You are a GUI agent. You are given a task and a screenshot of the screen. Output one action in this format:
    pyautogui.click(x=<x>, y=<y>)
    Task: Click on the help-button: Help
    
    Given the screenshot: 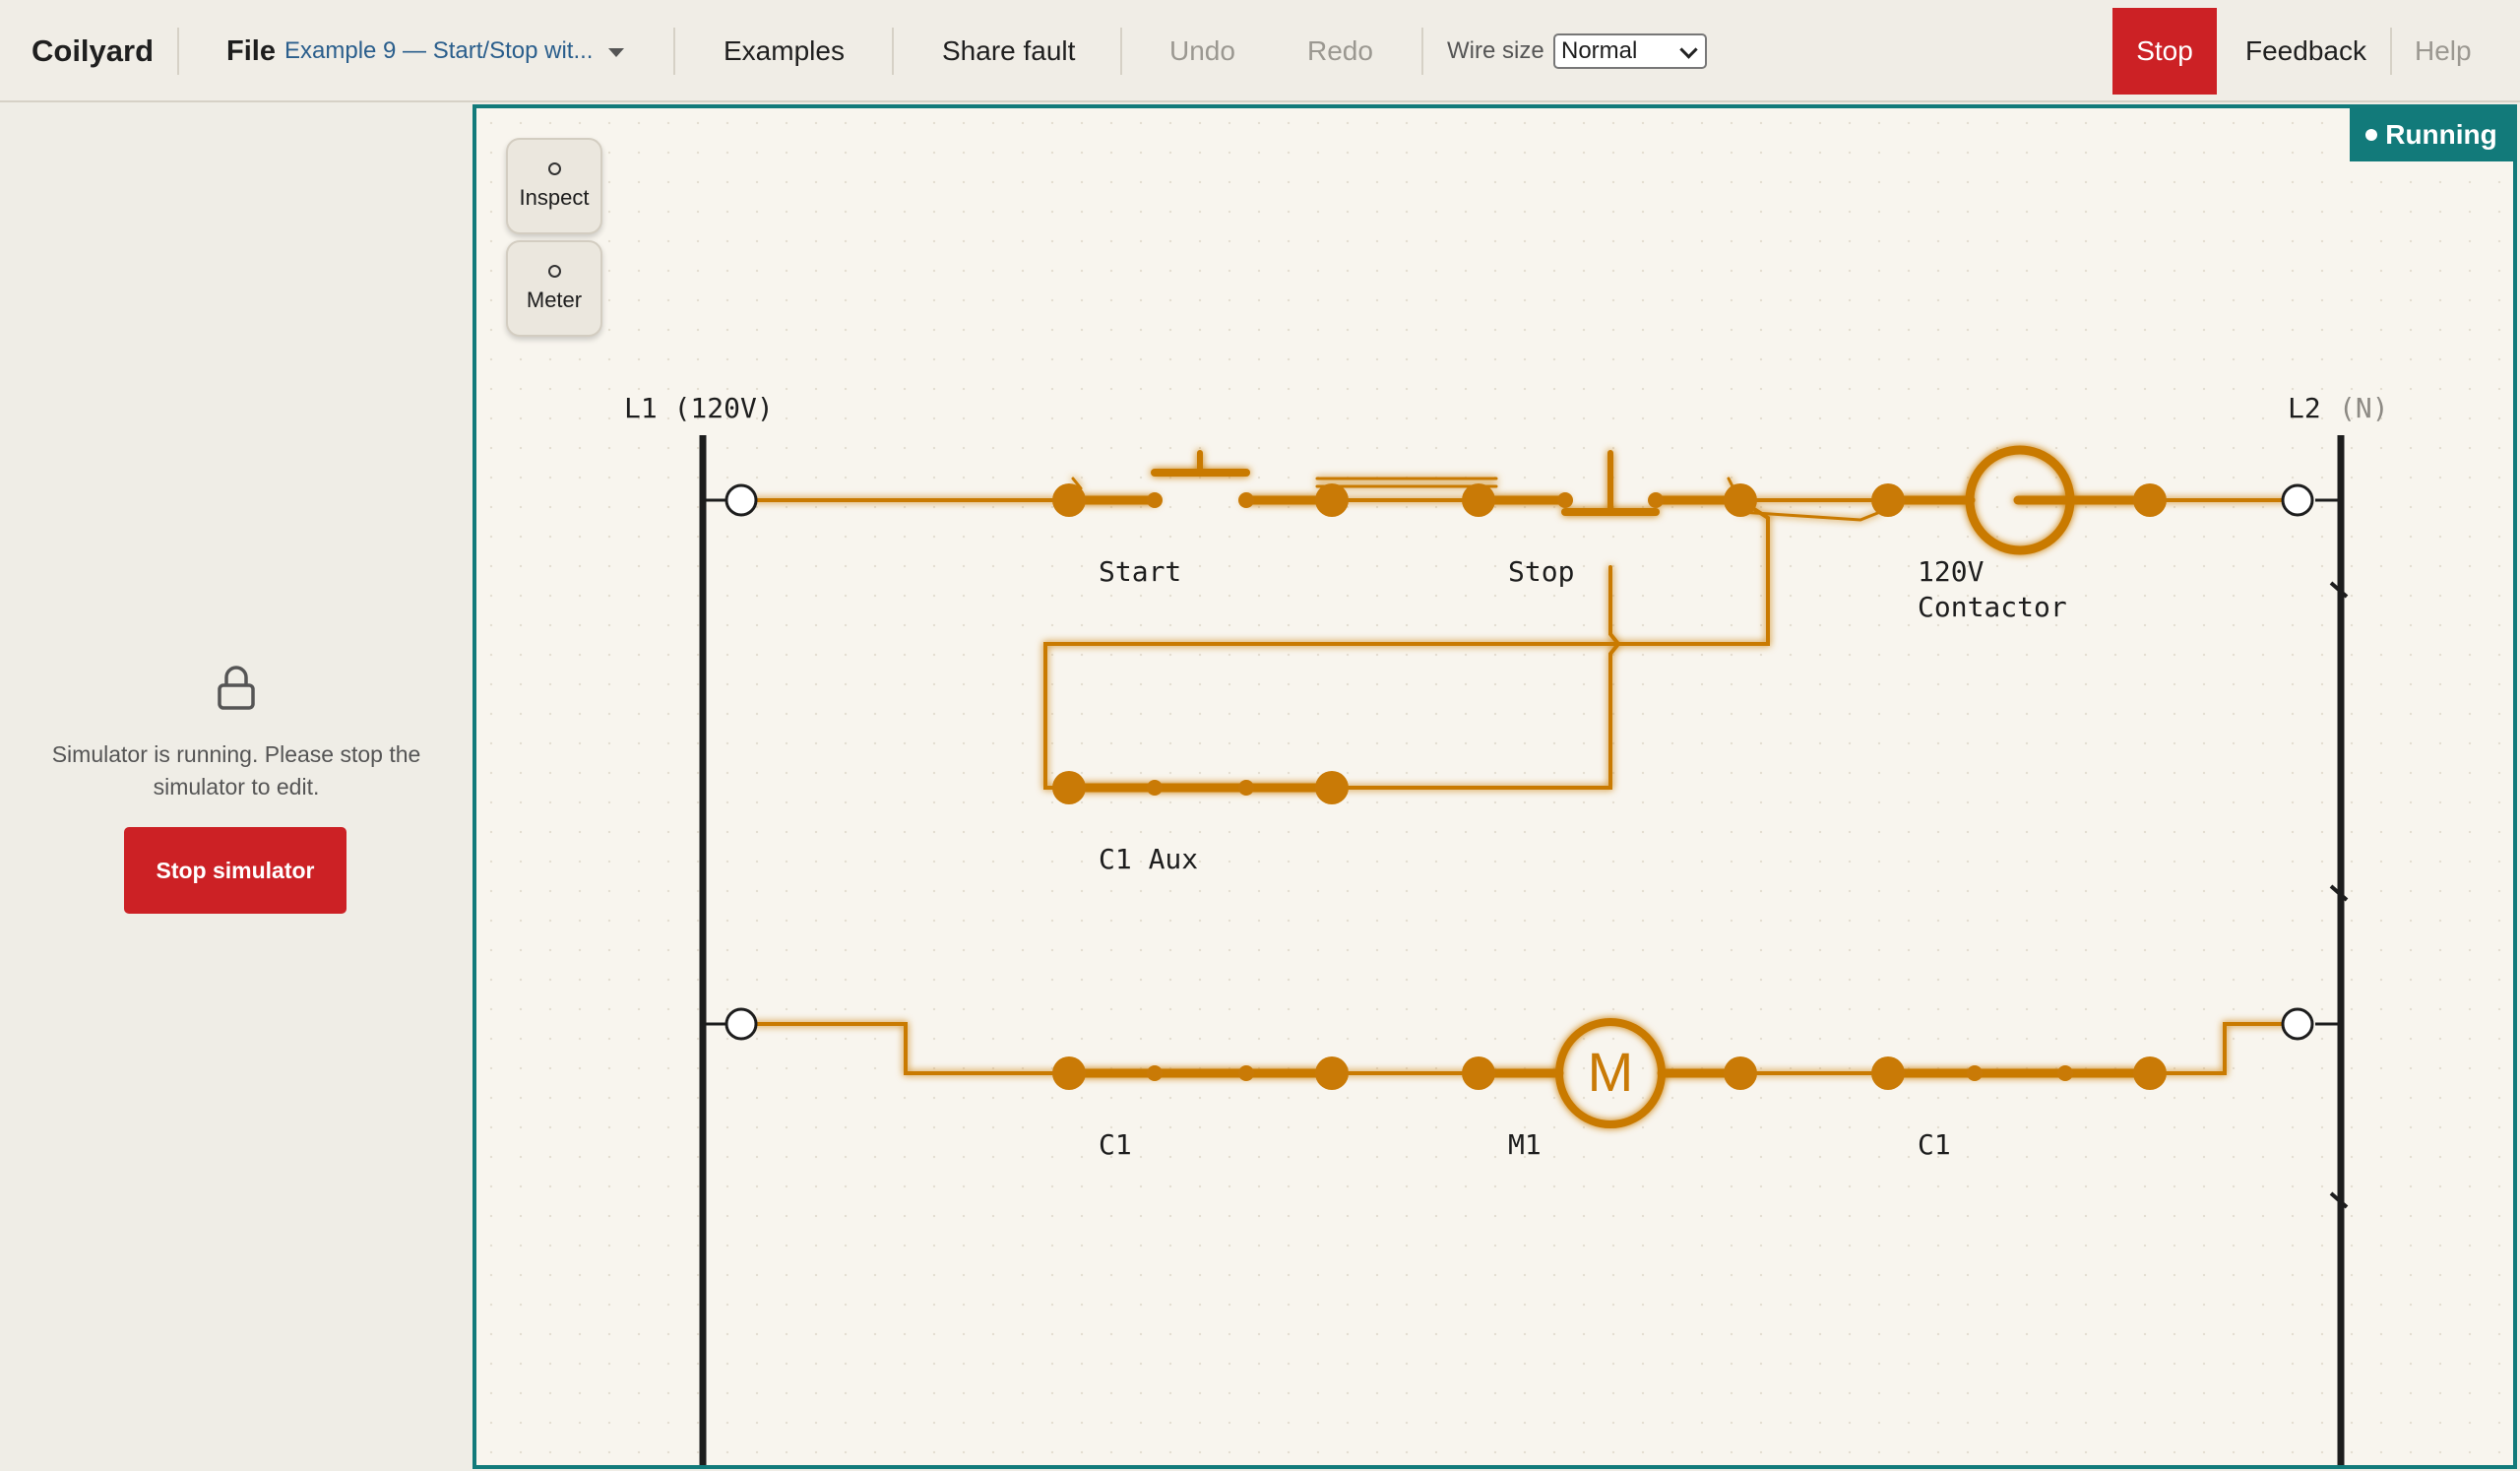 What is the action you would take?
    pyautogui.click(x=2443, y=51)
    